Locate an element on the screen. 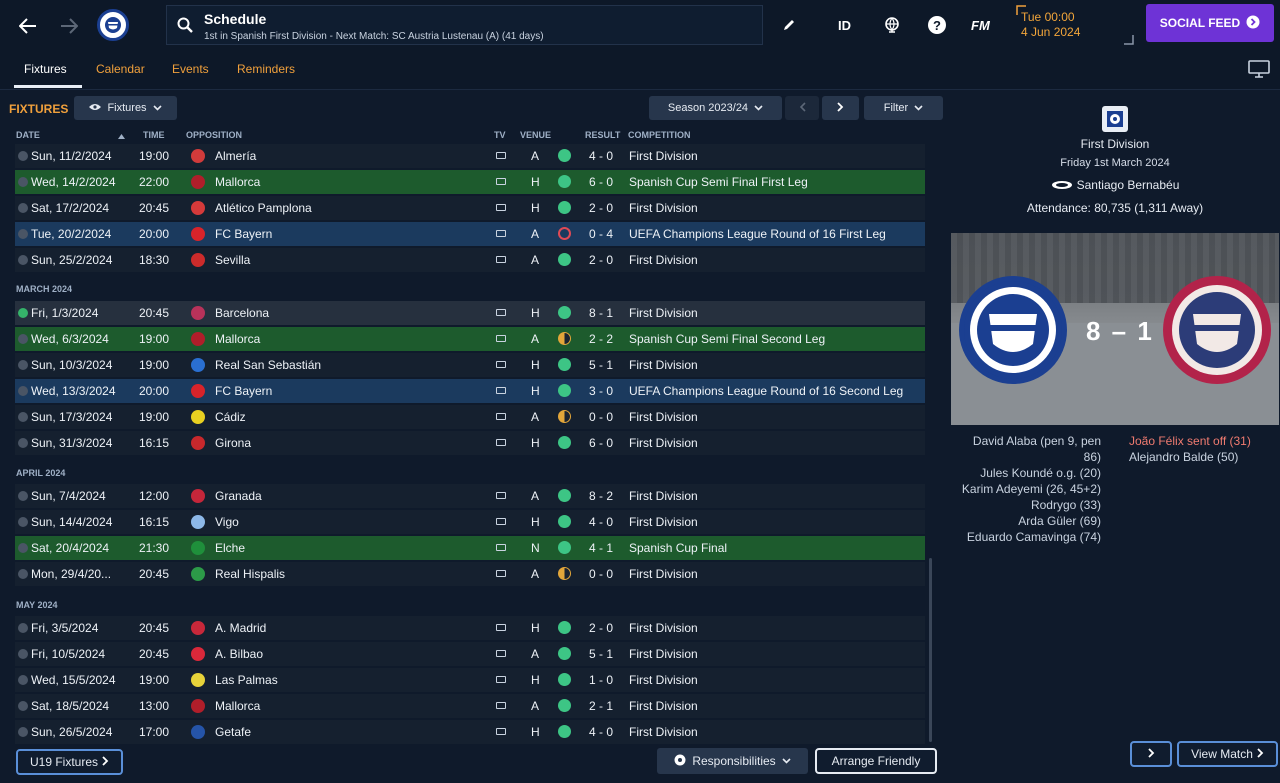 The width and height of the screenshot is (1280, 783). fixture-opposition: Sevilla is located at coordinates (232, 260).